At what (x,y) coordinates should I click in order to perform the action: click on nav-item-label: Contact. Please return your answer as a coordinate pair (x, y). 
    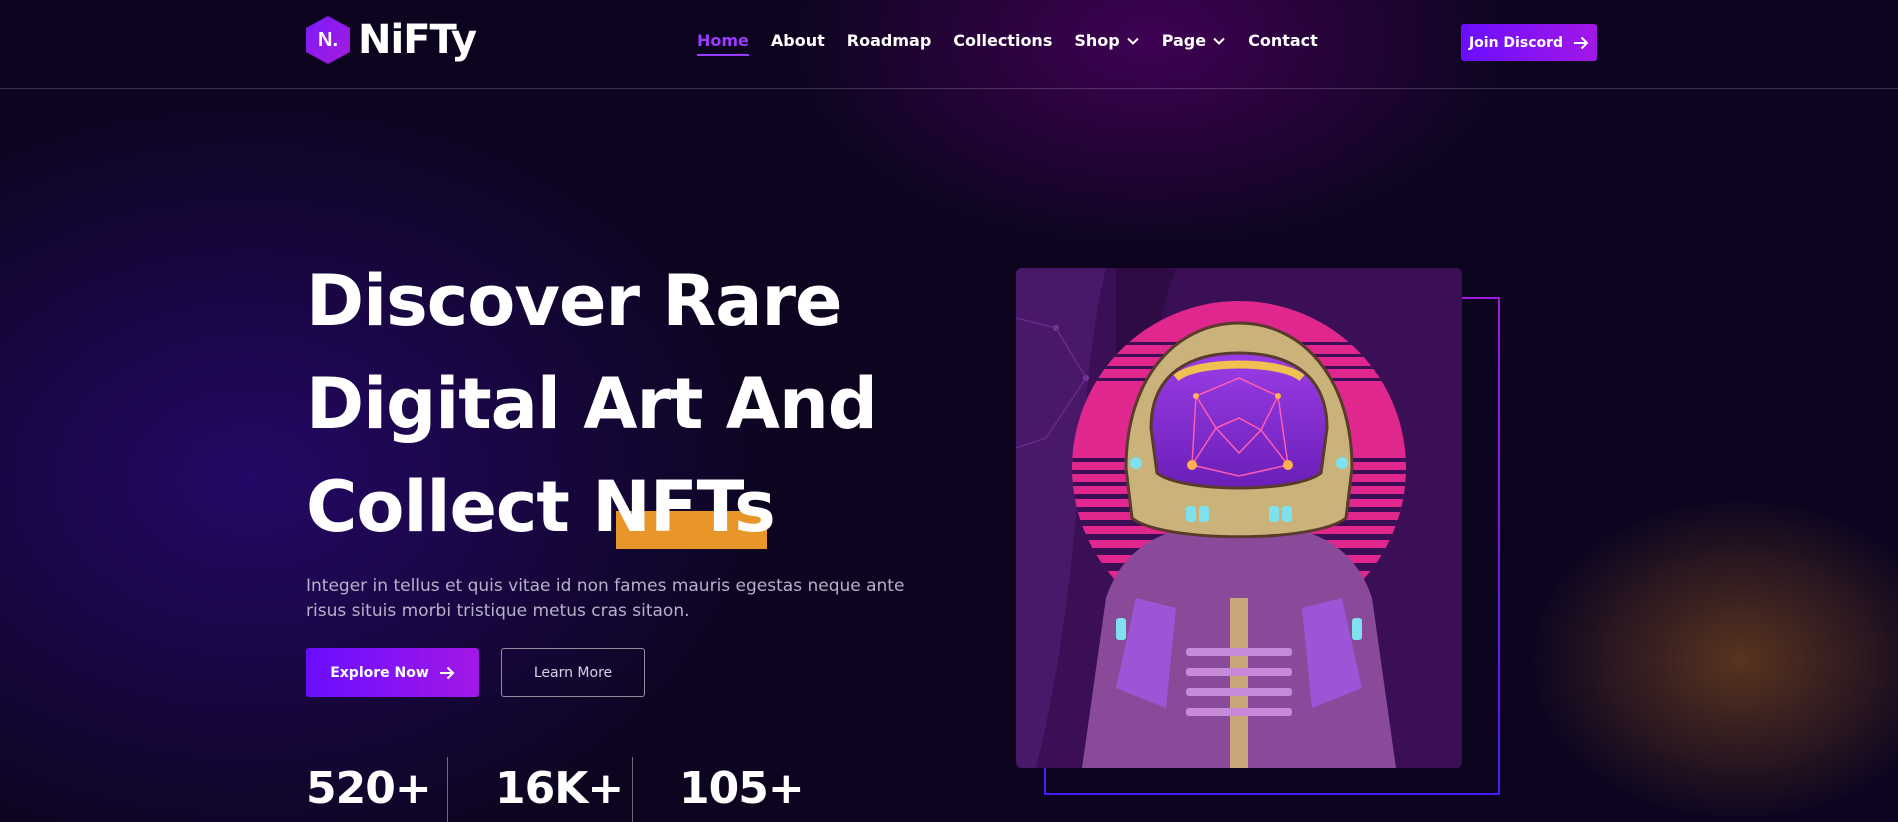
    Looking at the image, I should click on (1283, 40).